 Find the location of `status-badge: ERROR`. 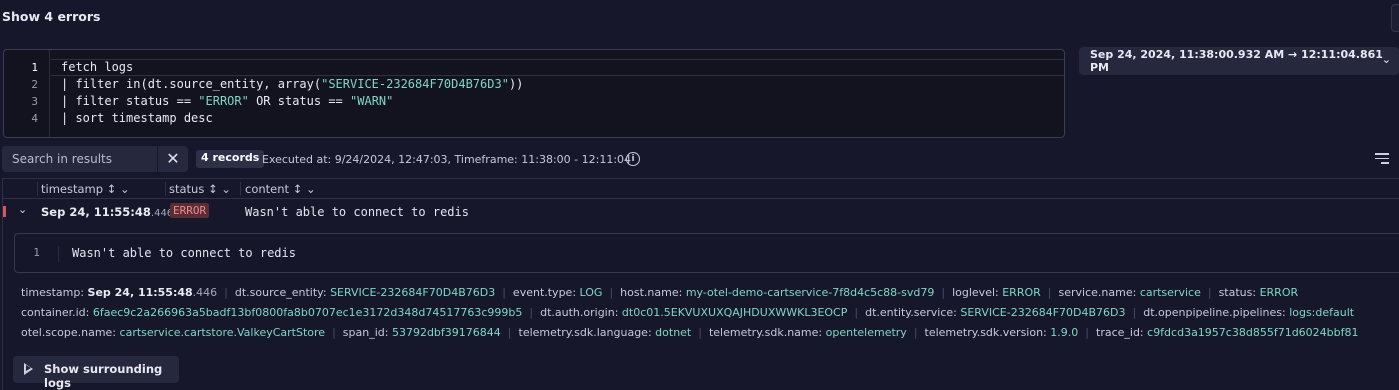

status-badge: ERROR is located at coordinates (190, 210).